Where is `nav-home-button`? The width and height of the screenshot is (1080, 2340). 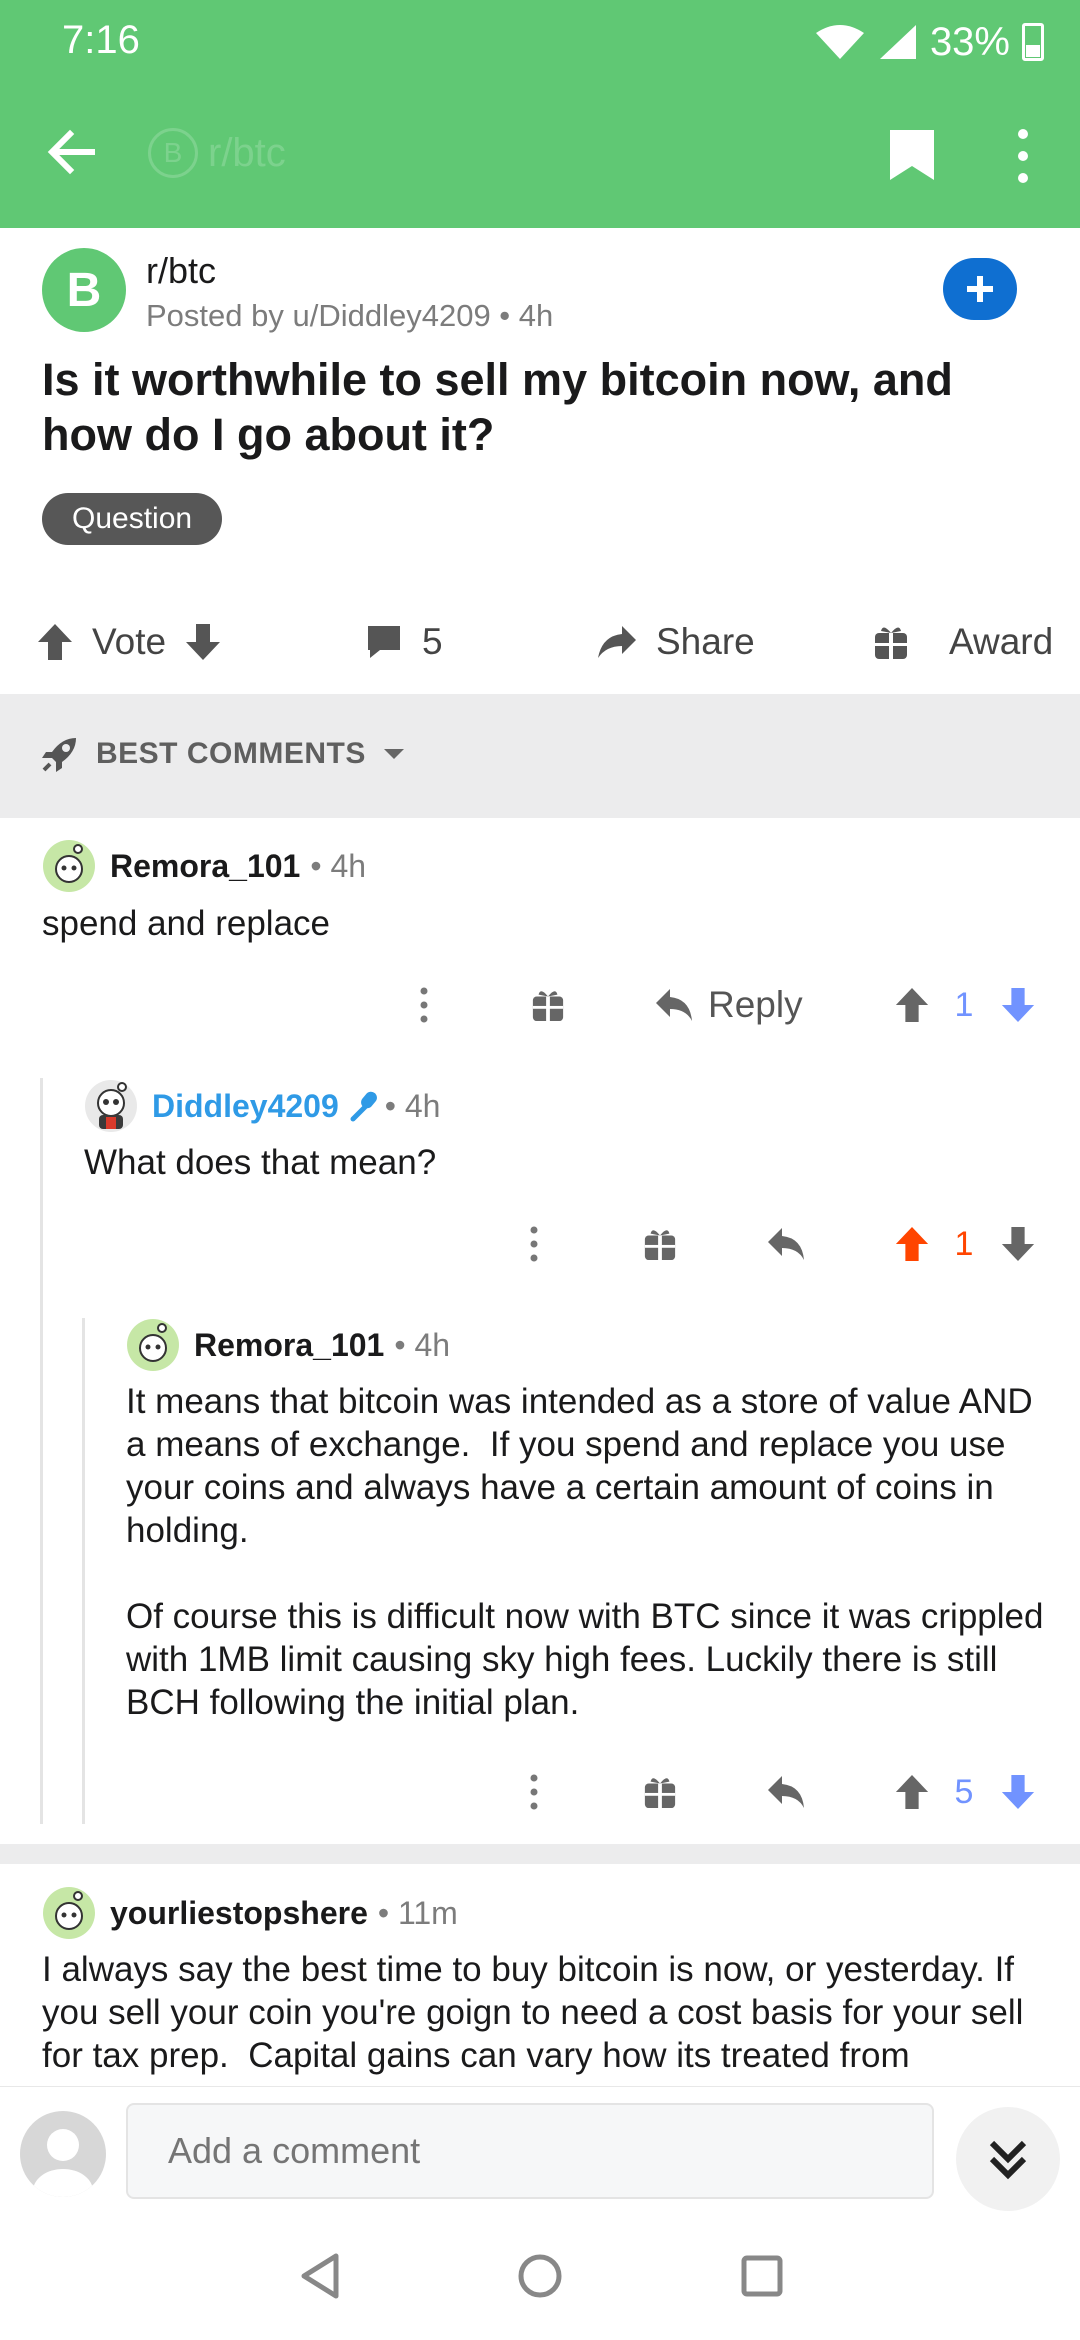 nav-home-button is located at coordinates (540, 2276).